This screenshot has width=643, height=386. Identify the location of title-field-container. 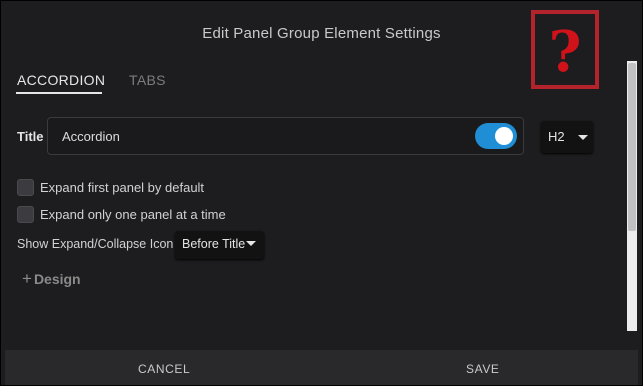
(285, 136).